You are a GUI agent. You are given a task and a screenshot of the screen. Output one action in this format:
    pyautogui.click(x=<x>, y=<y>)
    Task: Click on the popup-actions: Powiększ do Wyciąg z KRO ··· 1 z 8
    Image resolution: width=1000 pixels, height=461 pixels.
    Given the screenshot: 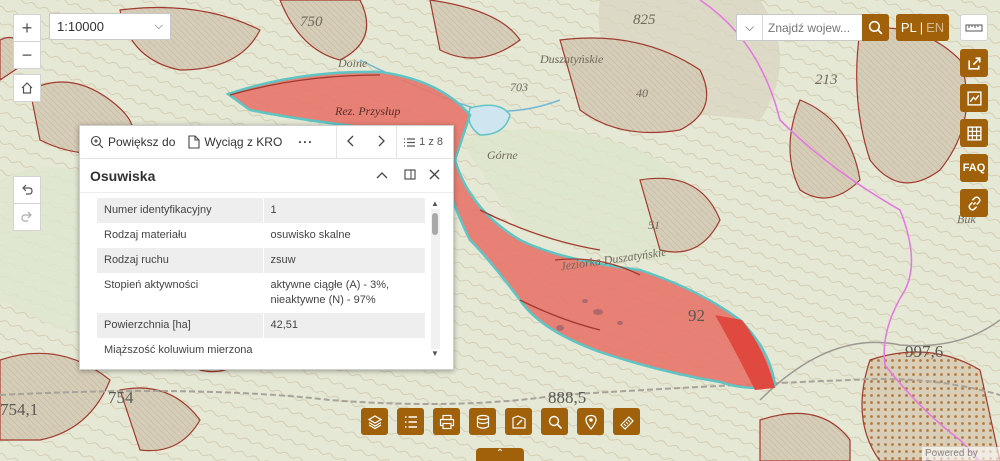 What is the action you would take?
    pyautogui.click(x=266, y=142)
    